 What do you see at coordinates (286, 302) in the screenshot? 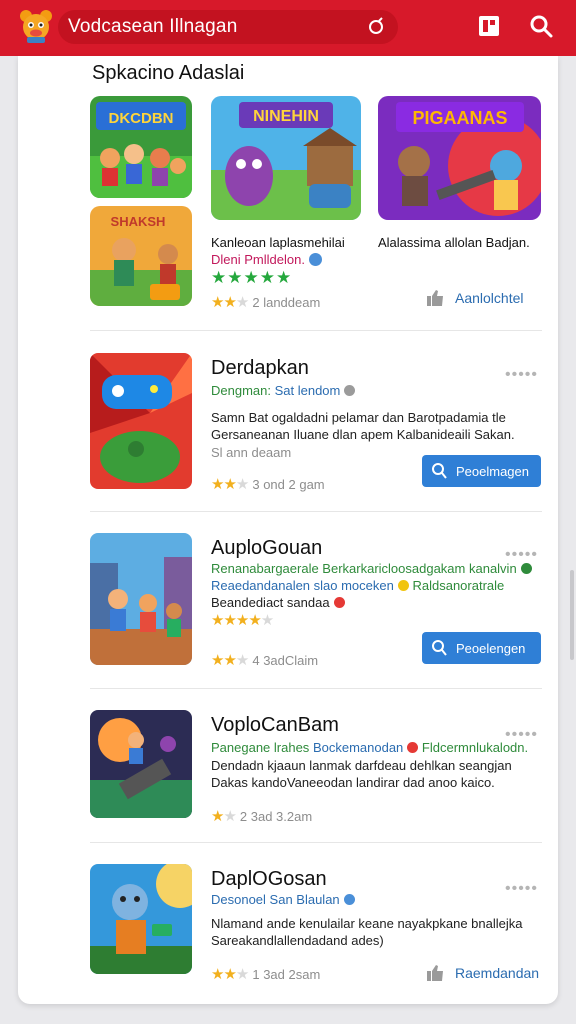
I see `featured-left-rating-text: 2 landdeam` at bounding box center [286, 302].